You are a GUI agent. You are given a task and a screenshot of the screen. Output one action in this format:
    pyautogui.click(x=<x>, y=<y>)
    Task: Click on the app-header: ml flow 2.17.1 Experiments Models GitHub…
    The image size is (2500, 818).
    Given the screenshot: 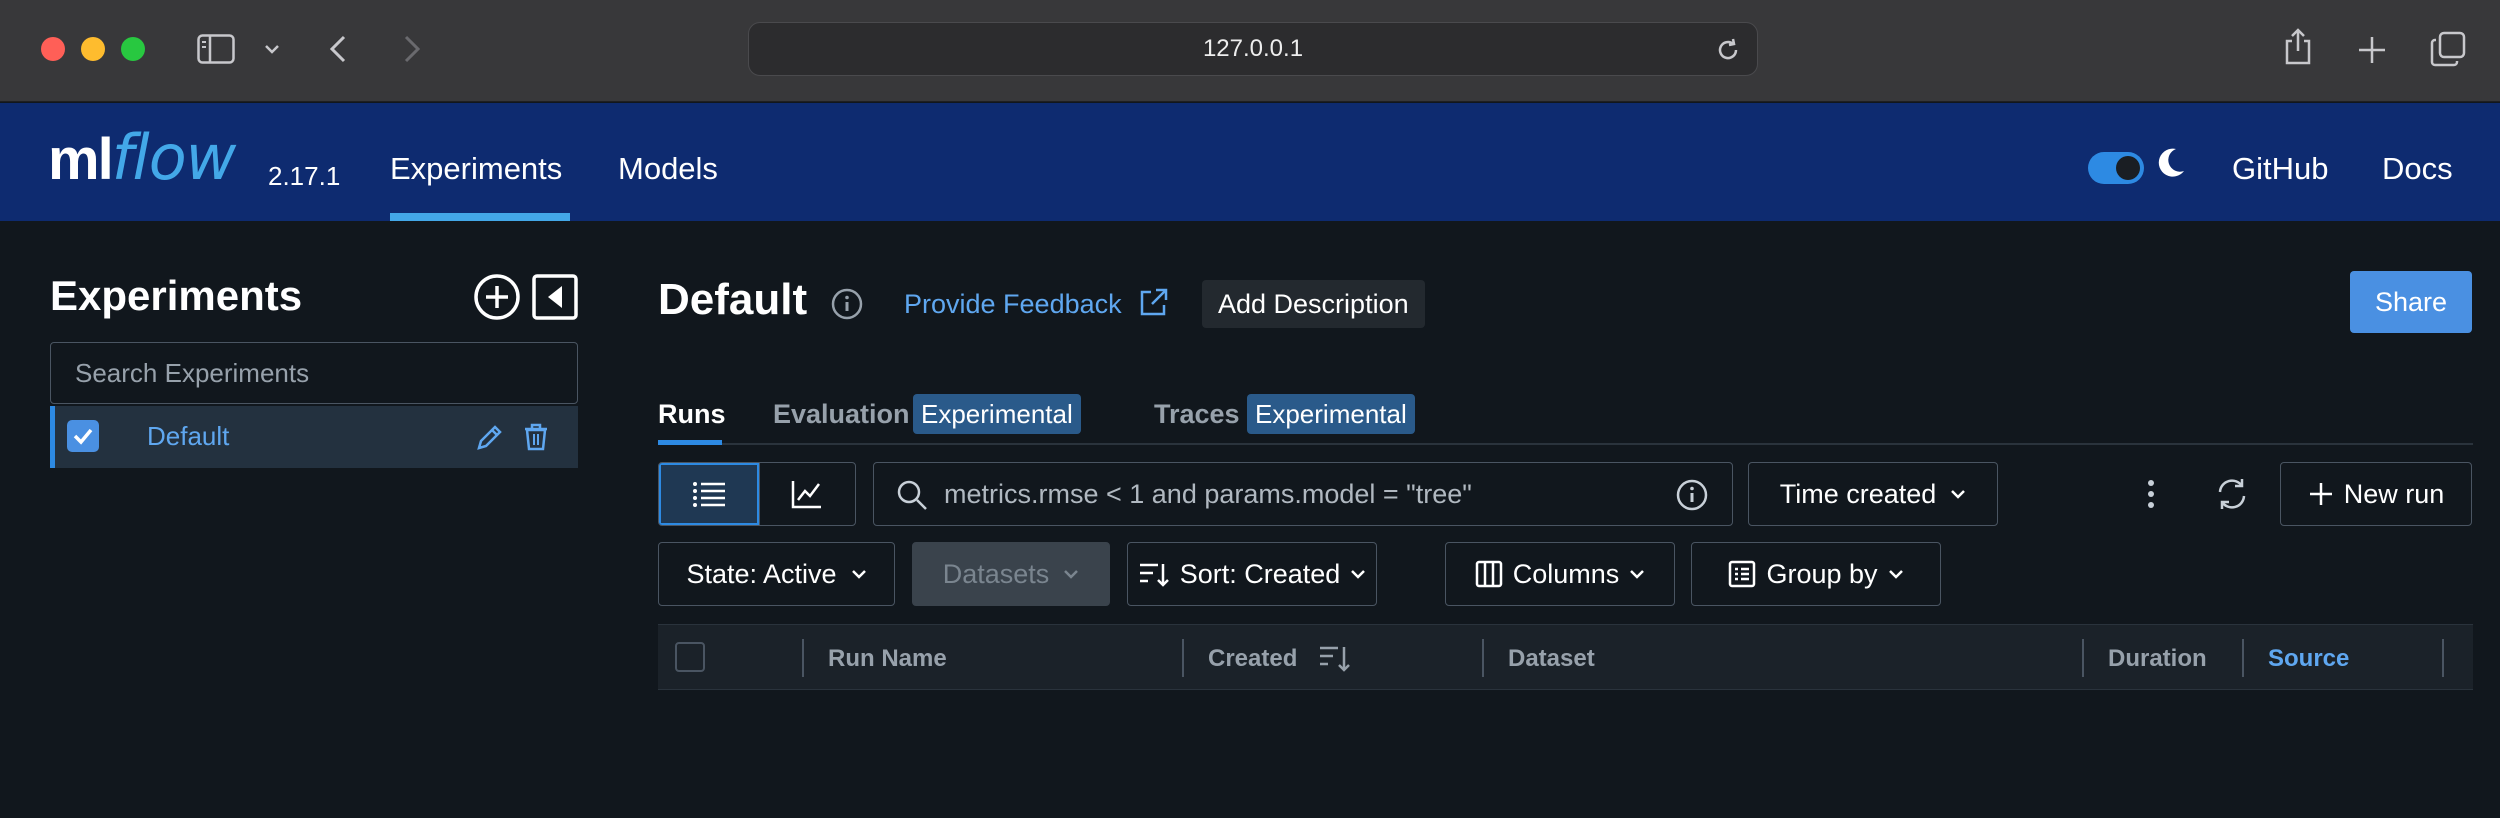 What is the action you would take?
    pyautogui.click(x=1250, y=162)
    